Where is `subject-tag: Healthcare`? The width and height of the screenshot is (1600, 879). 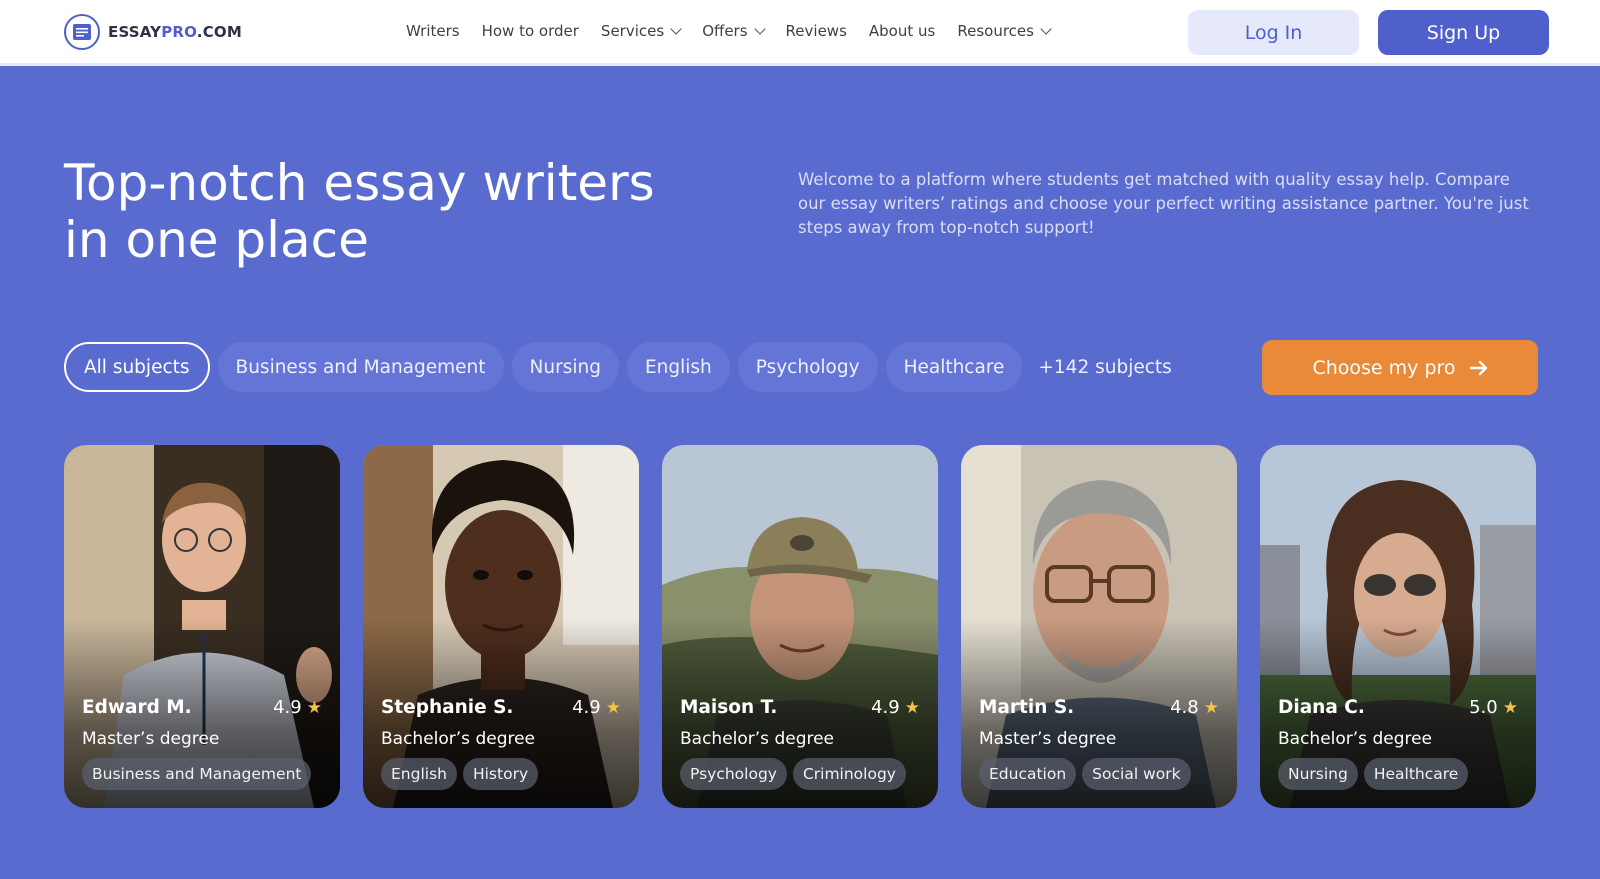
subject-tag: Healthcare is located at coordinates (1416, 774).